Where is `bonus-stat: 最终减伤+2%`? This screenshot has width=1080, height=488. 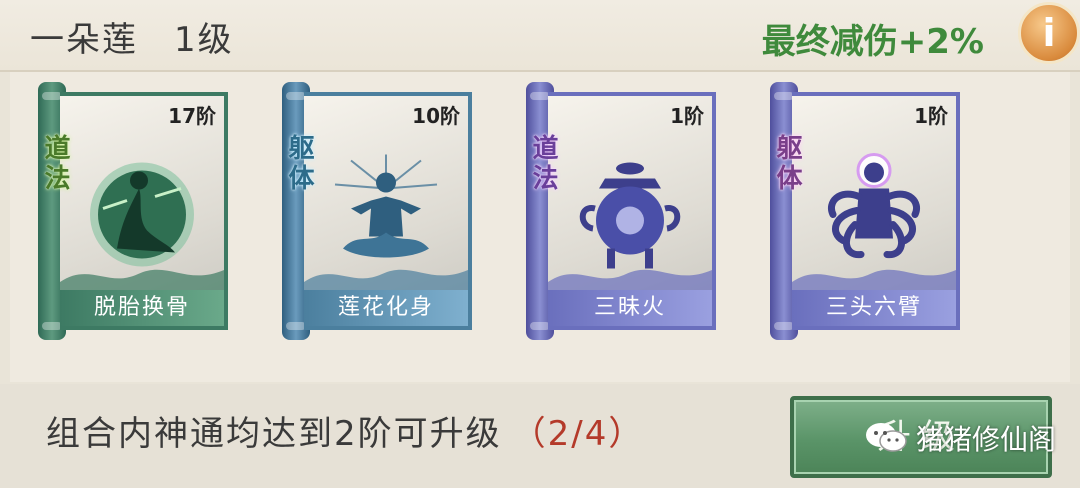 bonus-stat: 最终减伤+2% is located at coordinates (872, 42).